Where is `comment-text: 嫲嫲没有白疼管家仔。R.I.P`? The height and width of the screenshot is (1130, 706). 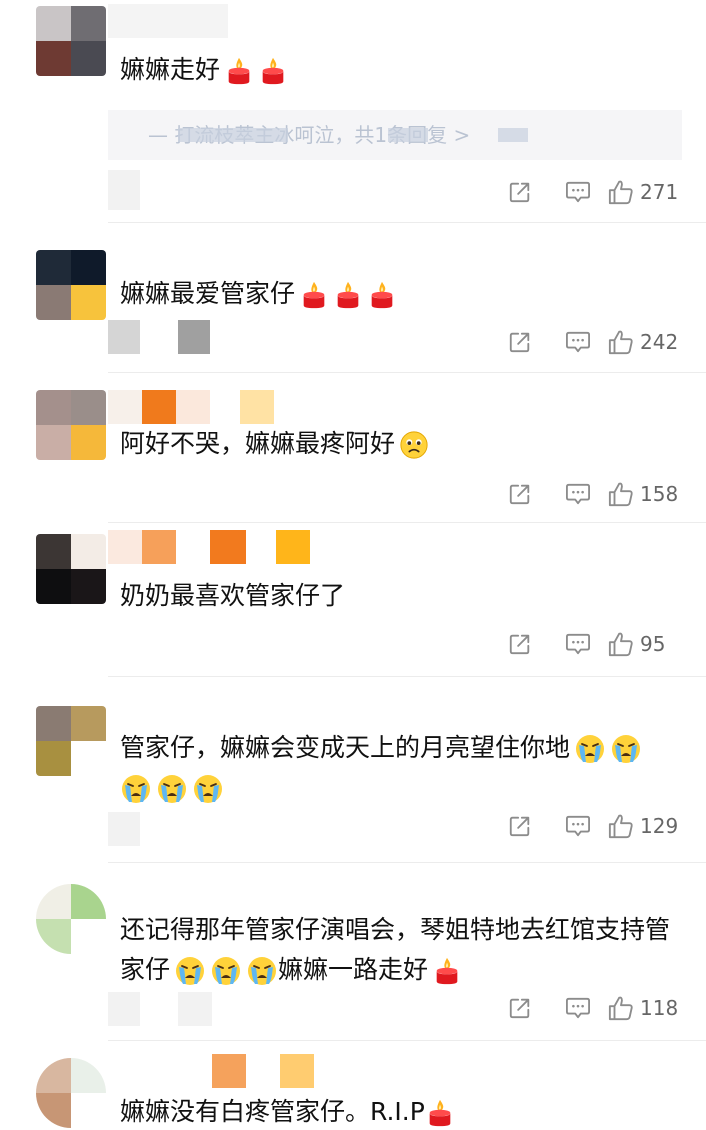
comment-text: 嫲嫲没有白疼管家仔。R.I.P is located at coordinates (400, 1112).